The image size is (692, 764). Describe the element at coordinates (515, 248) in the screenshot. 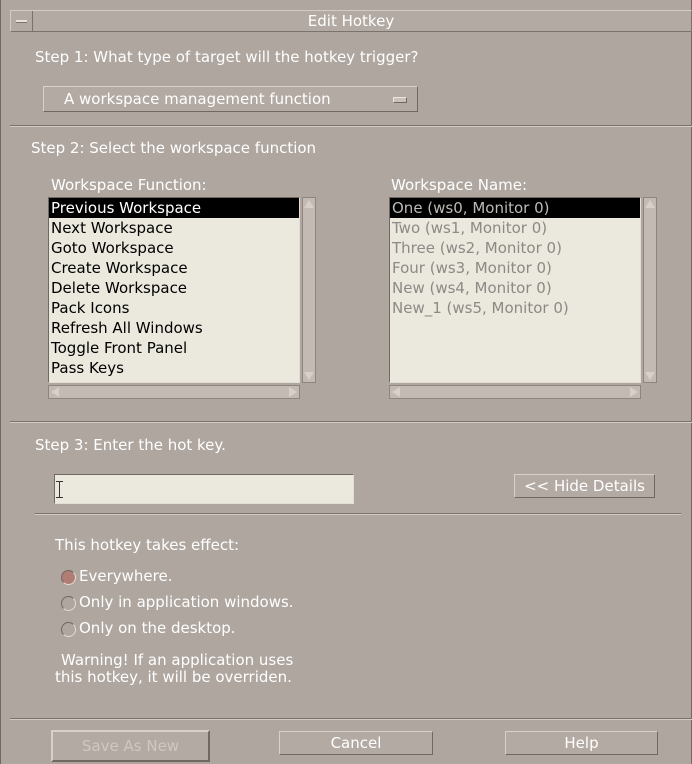

I see `list-item: Three (ws2, Monitor 0)` at that location.